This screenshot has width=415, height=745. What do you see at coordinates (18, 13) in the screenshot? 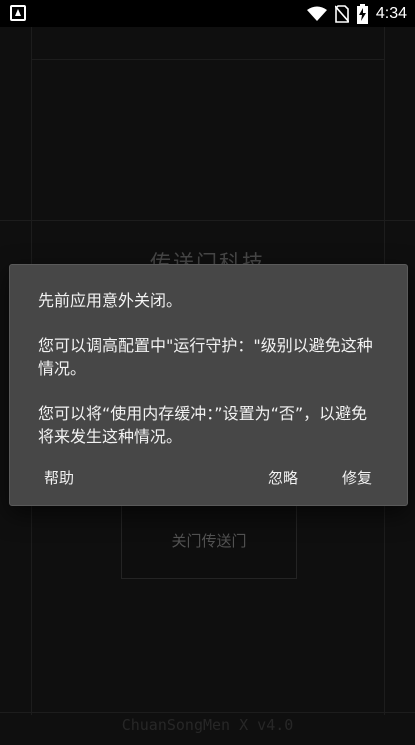
I see `app-notification-icon` at bounding box center [18, 13].